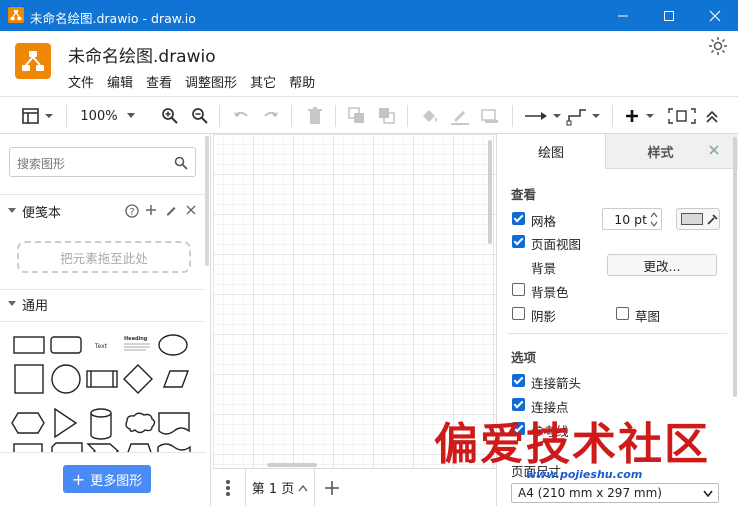 Image resolution: width=738 pixels, height=506 pixels. I want to click on to-back-icon, so click(387, 116).